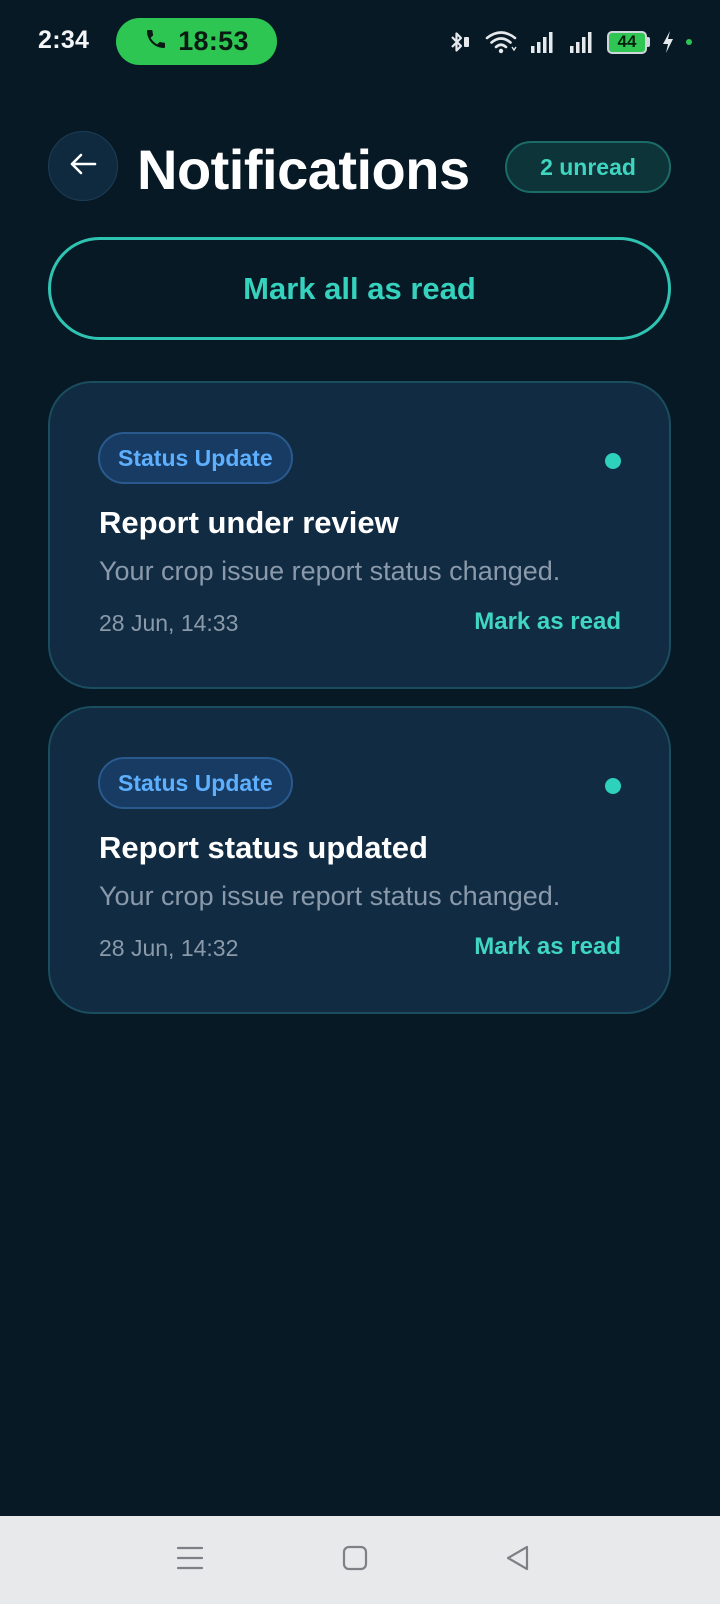  Describe the element at coordinates (360, 42) in the screenshot. I see `status-bar: 2:34 18:53 44` at that location.